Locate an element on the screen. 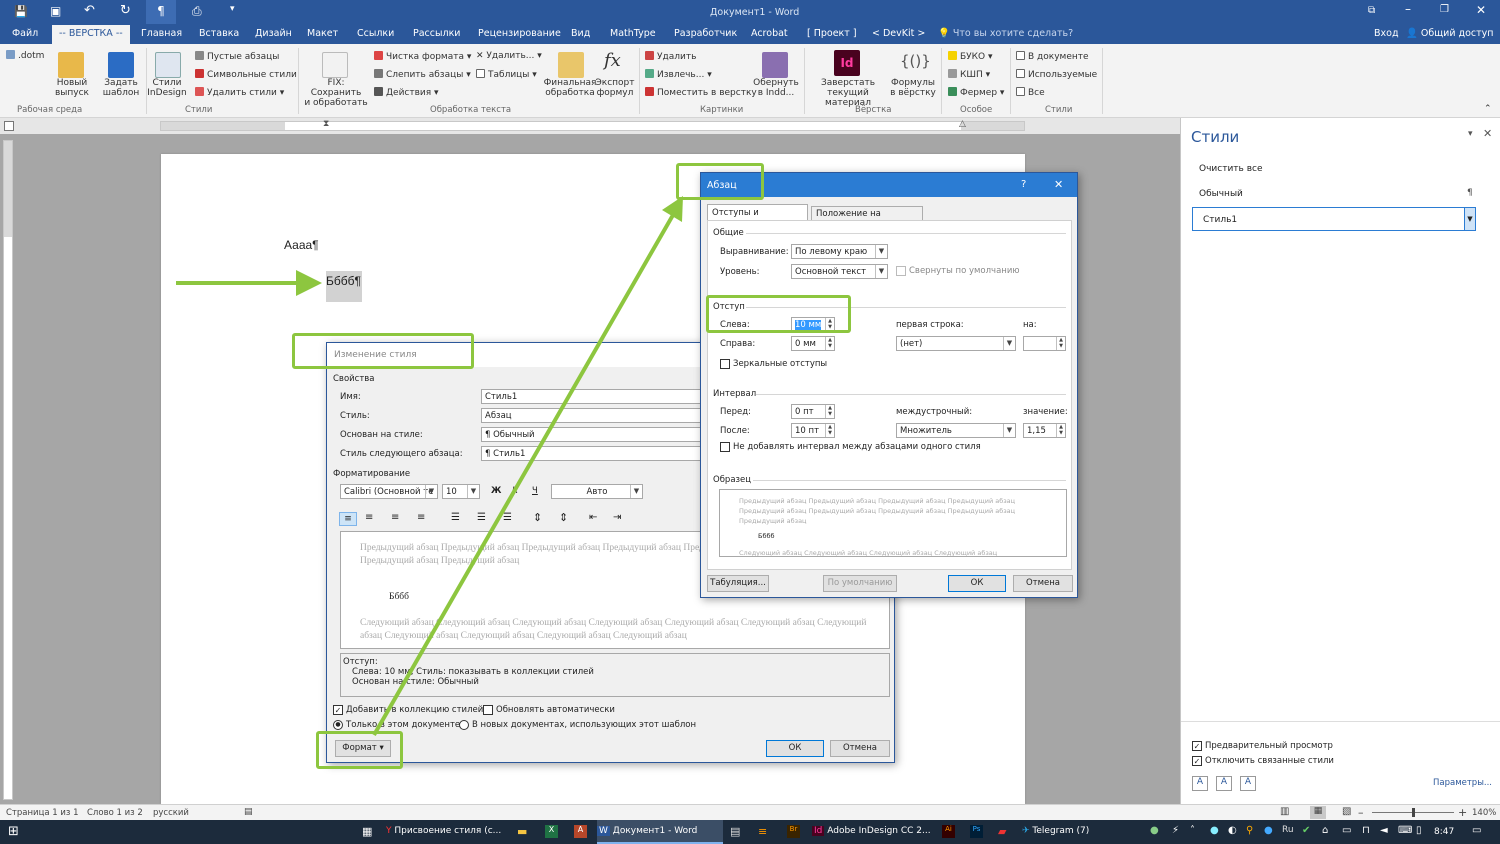 This screenshot has width=1500, height=844. style-inspector-icon: A is located at coordinates (1224, 783).